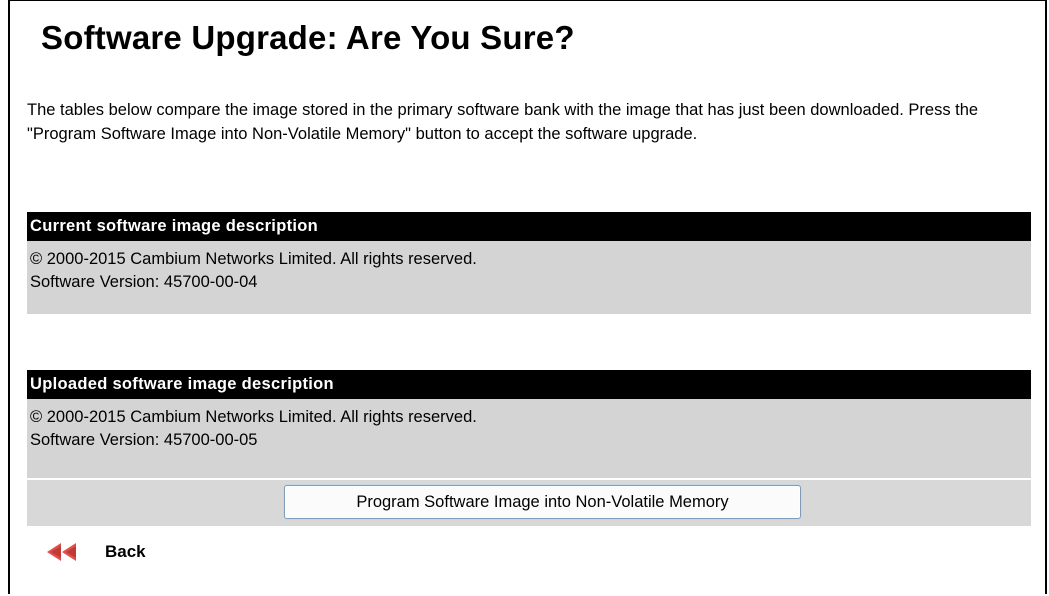 Image resolution: width=1049 pixels, height=596 pixels. I want to click on back-link: Back, so click(96, 552).